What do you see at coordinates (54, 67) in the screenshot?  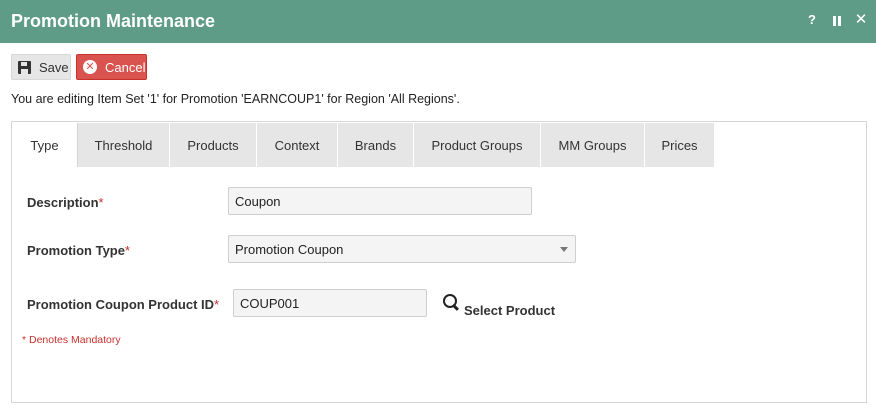 I see `save-button-label: Save` at bounding box center [54, 67].